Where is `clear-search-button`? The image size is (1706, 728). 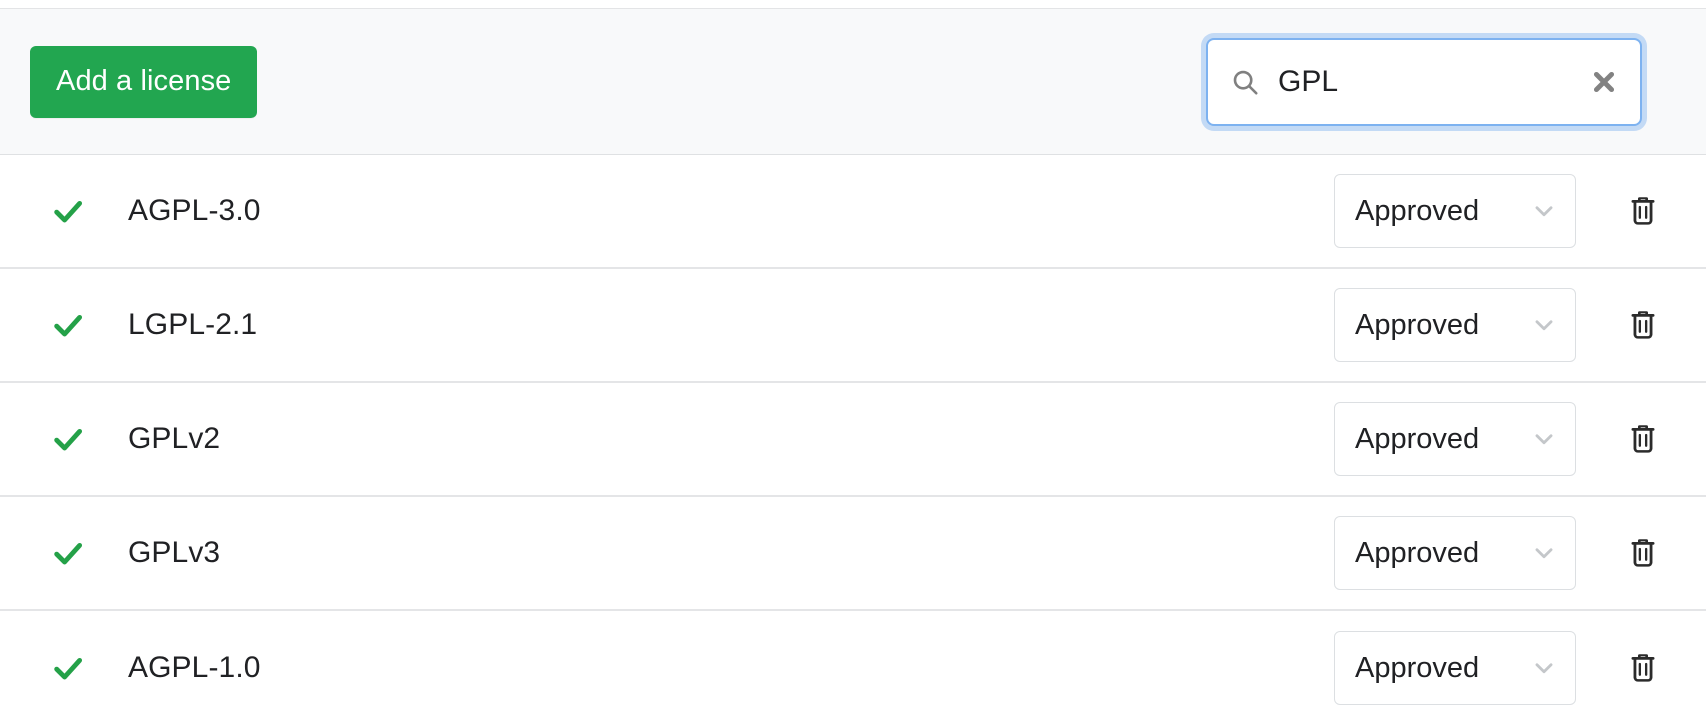
clear-search-button is located at coordinates (1604, 82).